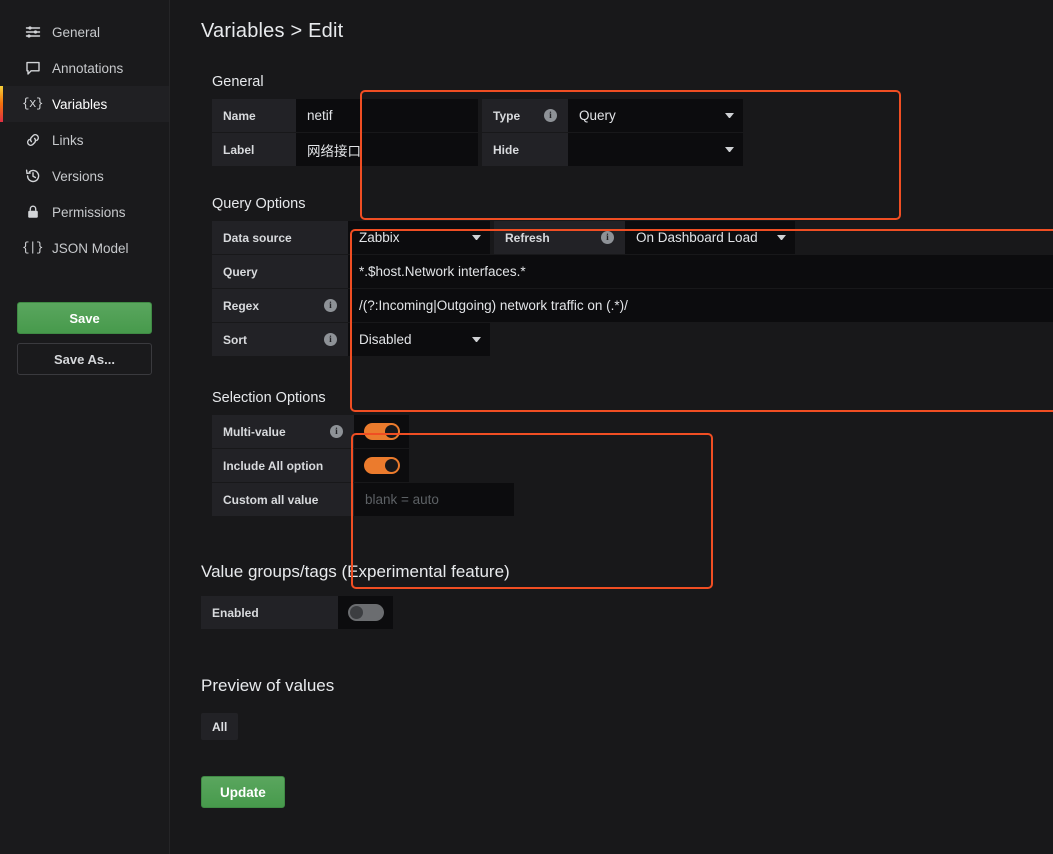 The width and height of the screenshot is (1053, 854). What do you see at coordinates (627, 465) in the screenshot?
I see `selection-row-include-all: Include All option` at bounding box center [627, 465].